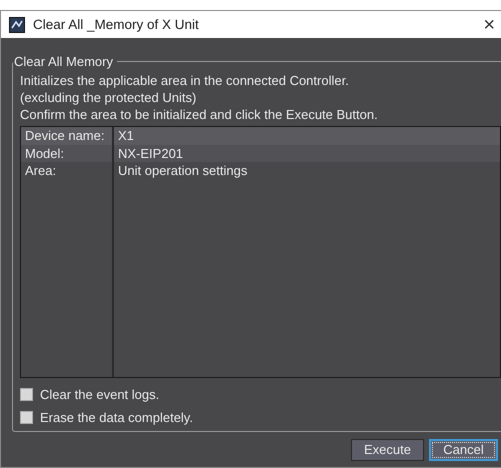 The image size is (501, 468). Describe the element at coordinates (307, 153) in the screenshot. I see `value-cell: NX-EIP201` at that location.